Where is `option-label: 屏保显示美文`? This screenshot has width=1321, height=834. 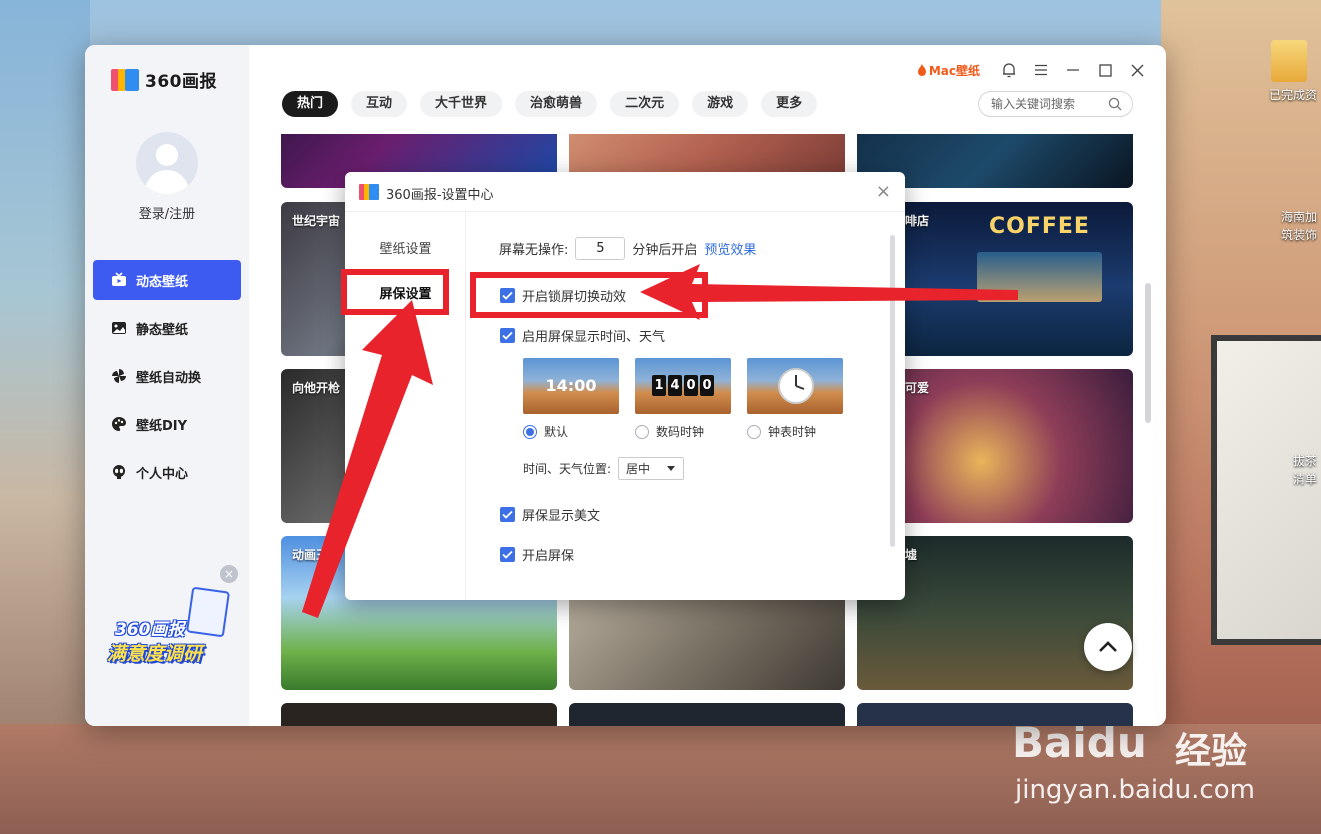
option-label: 屏保显示美文 is located at coordinates (561, 516).